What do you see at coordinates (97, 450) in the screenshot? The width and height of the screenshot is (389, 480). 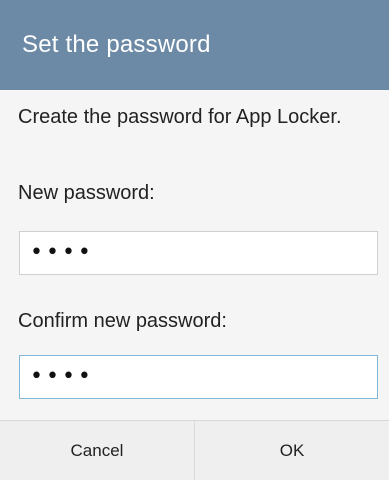 I see `cancel-button: Cancel` at bounding box center [97, 450].